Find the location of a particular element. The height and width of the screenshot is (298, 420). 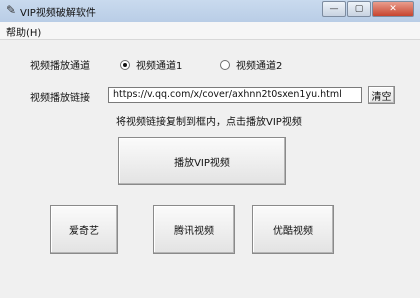

radio-channel-2: 视频通道2 is located at coordinates (251, 64).